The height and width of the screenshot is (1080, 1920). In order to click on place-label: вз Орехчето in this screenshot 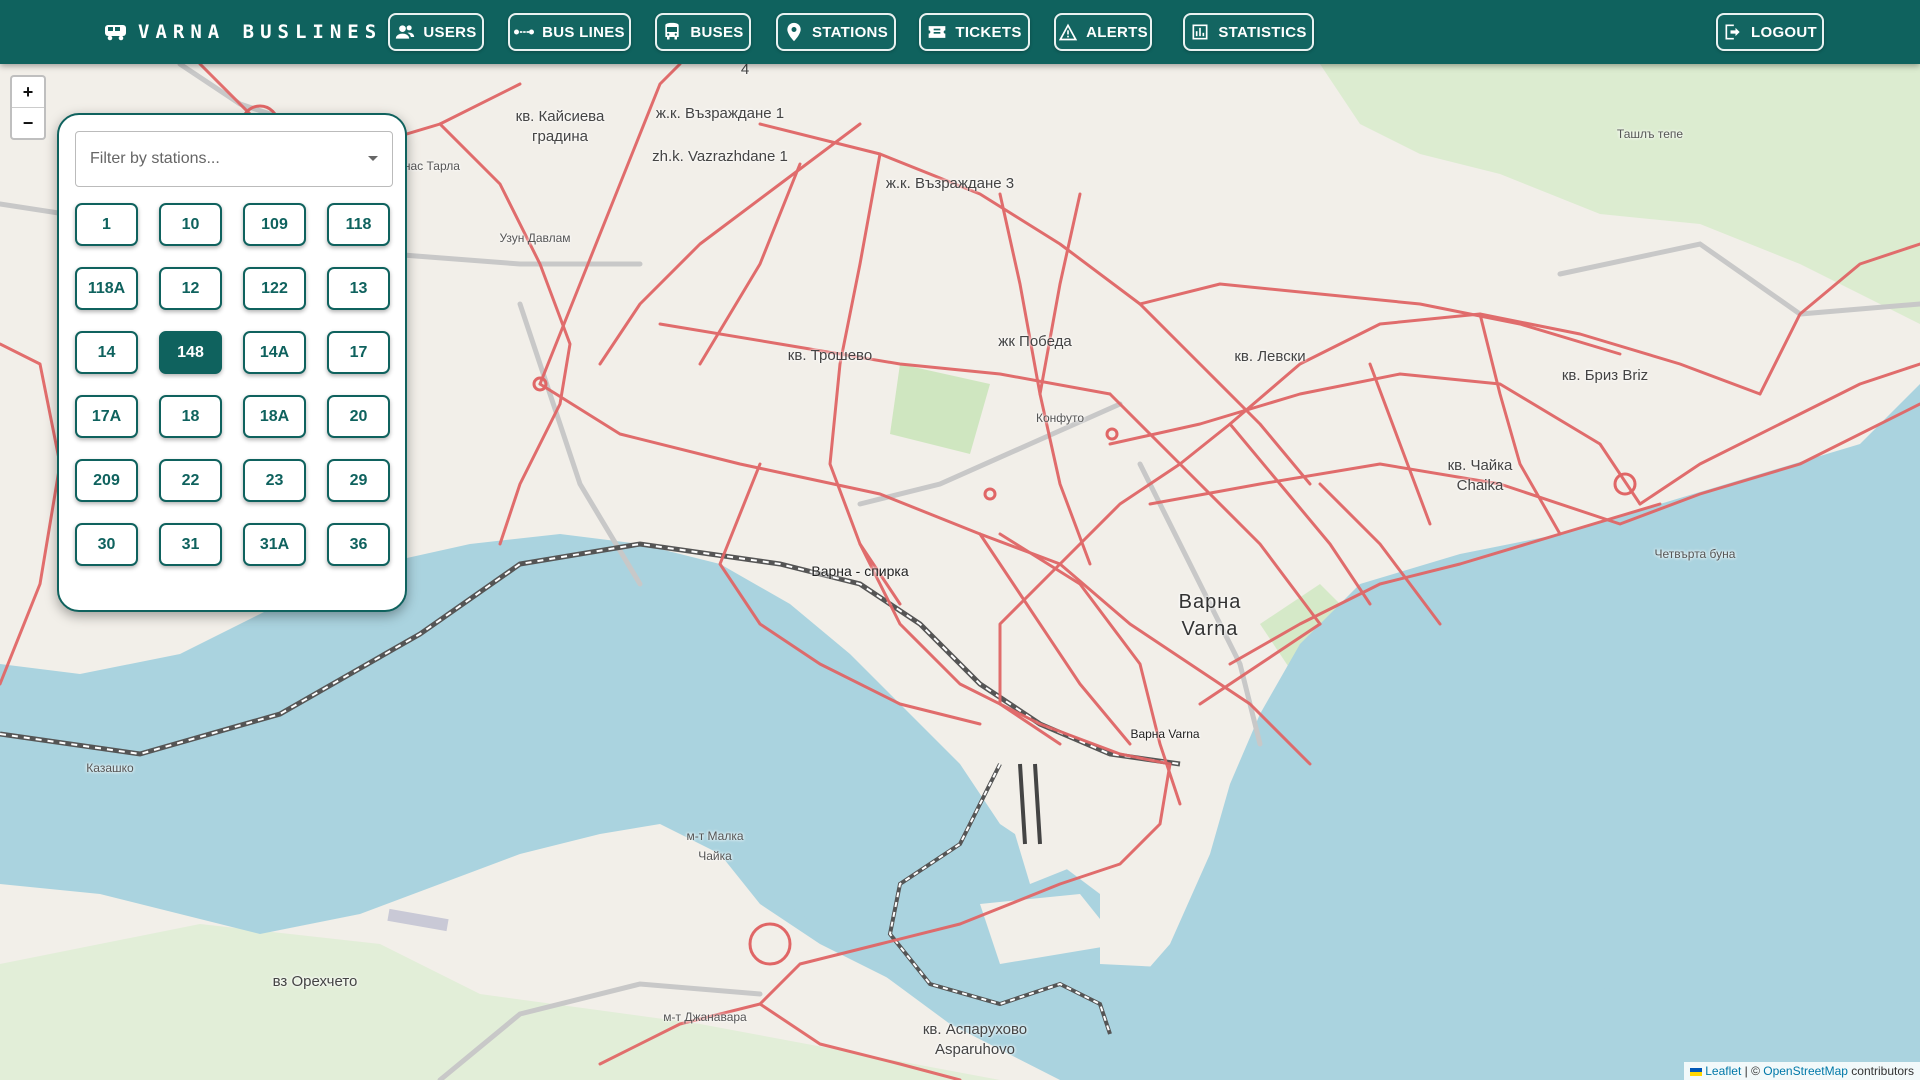, I will do `click(315, 981)`.